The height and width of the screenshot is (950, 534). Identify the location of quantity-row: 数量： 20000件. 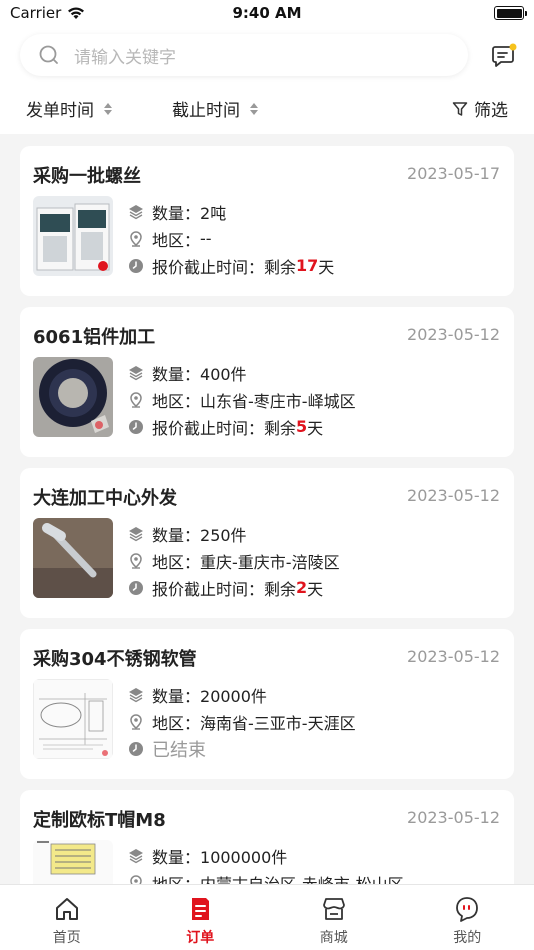
(313, 694).